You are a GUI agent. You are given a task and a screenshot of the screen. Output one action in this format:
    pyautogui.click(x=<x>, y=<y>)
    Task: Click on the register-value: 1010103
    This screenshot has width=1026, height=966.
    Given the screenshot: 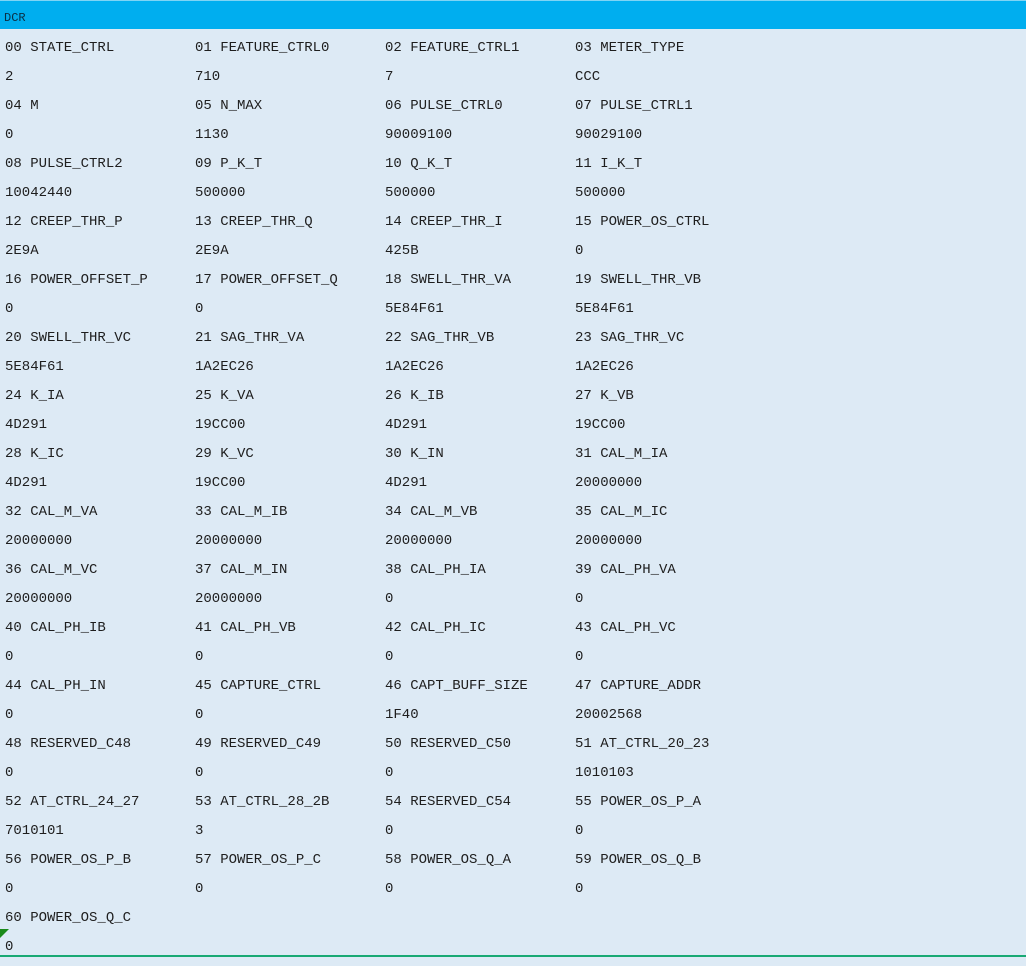 What is the action you would take?
    pyautogui.click(x=604, y=773)
    